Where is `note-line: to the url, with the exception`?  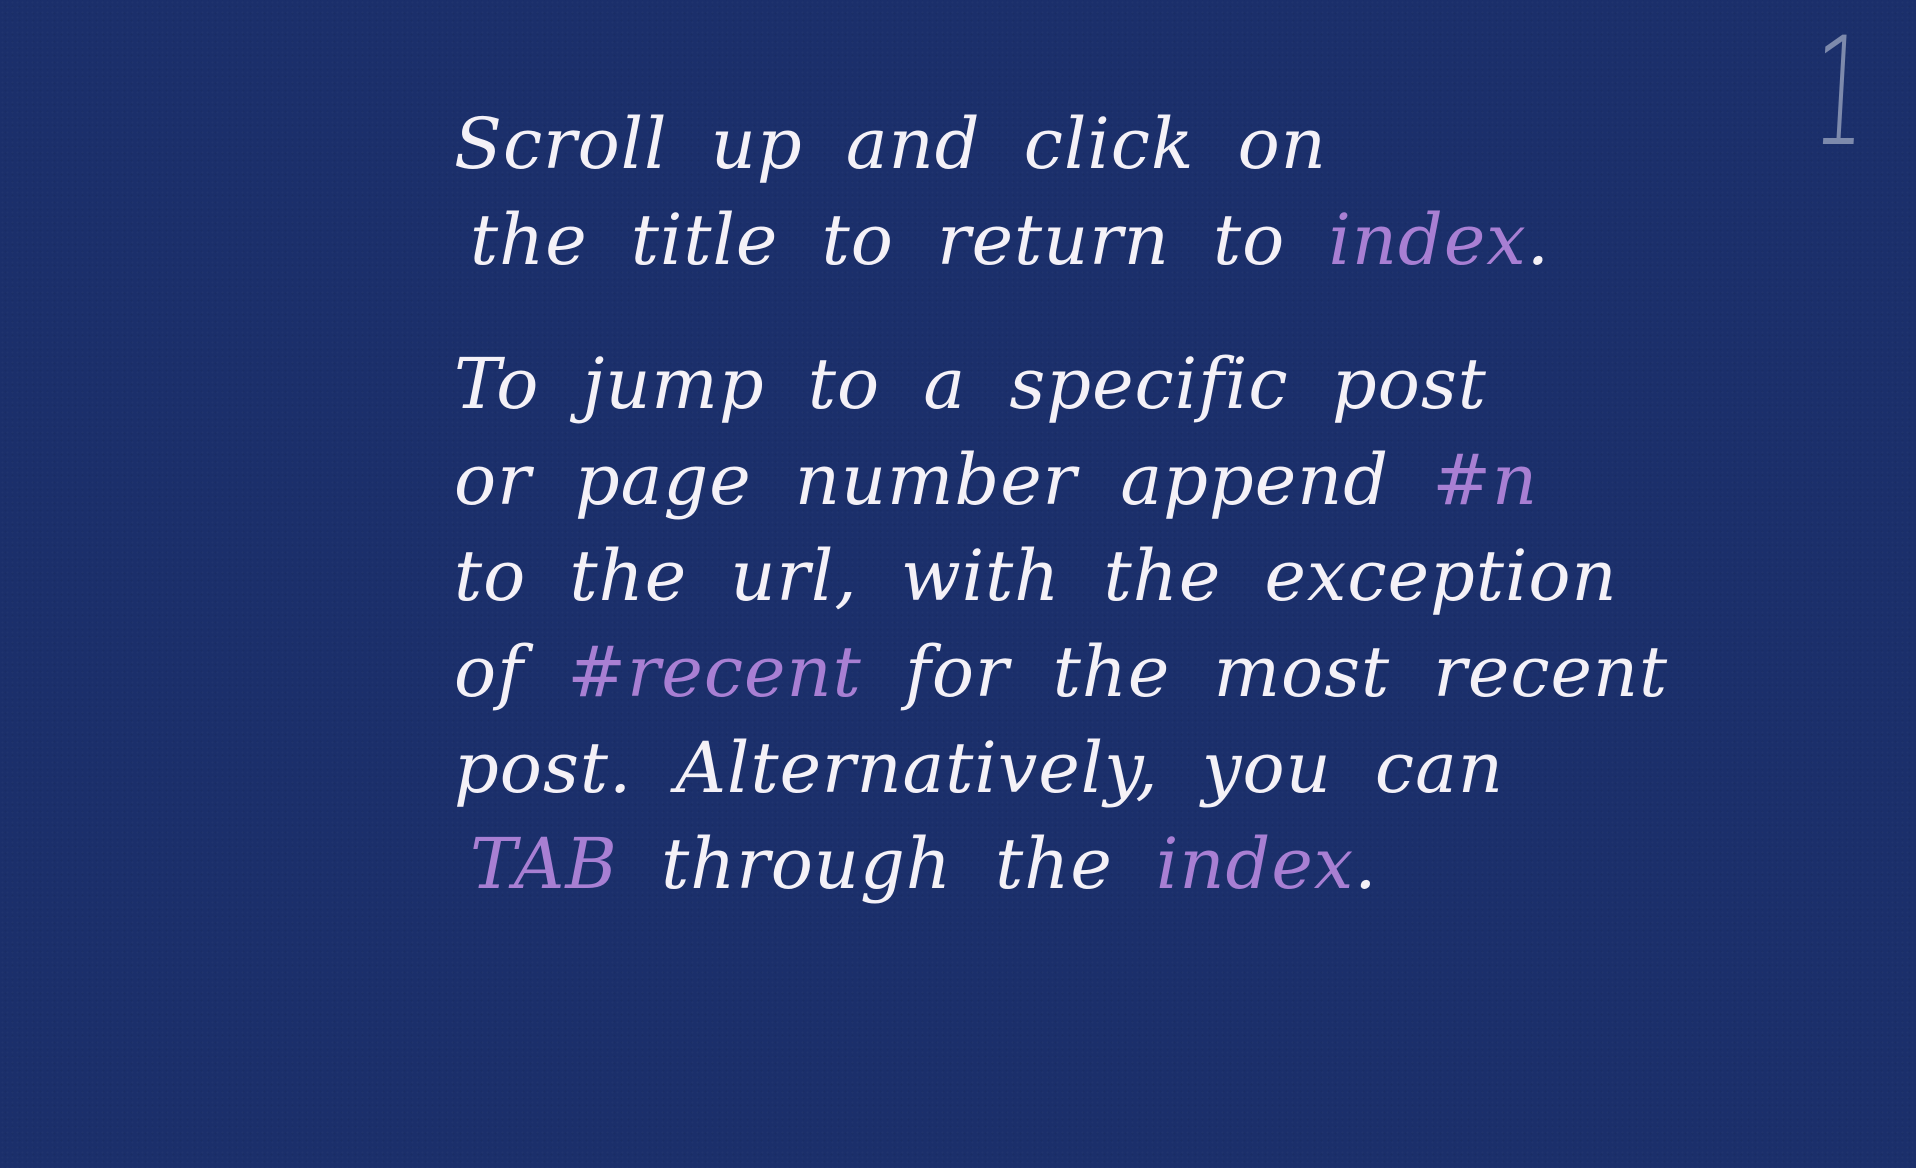
note-line: to the url, with the exception is located at coordinates (1036, 576).